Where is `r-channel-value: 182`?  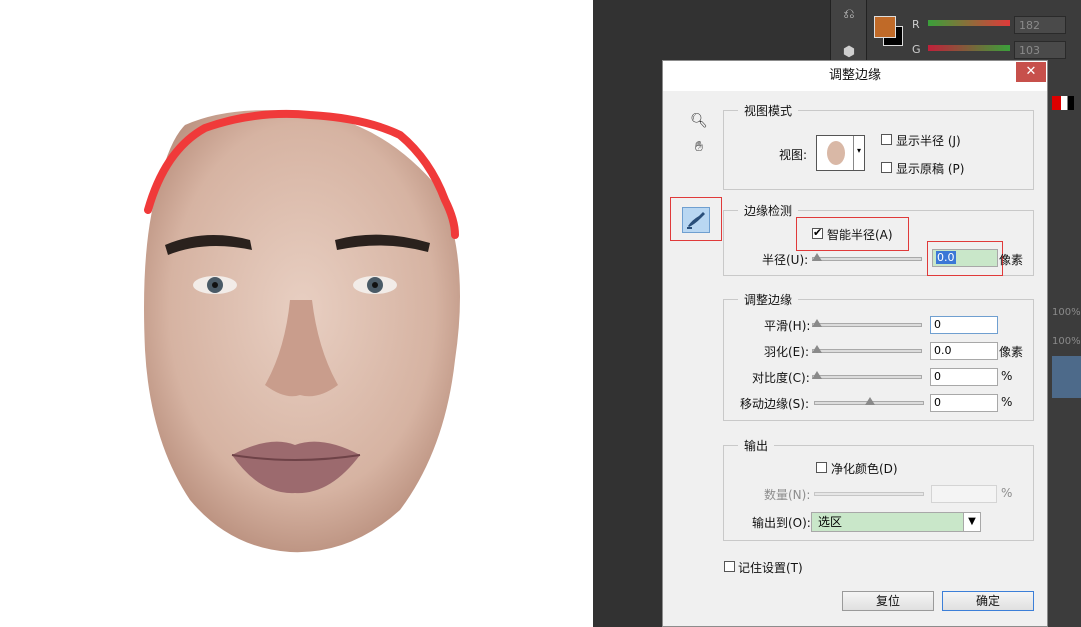
r-channel-value: 182 is located at coordinates (1040, 25).